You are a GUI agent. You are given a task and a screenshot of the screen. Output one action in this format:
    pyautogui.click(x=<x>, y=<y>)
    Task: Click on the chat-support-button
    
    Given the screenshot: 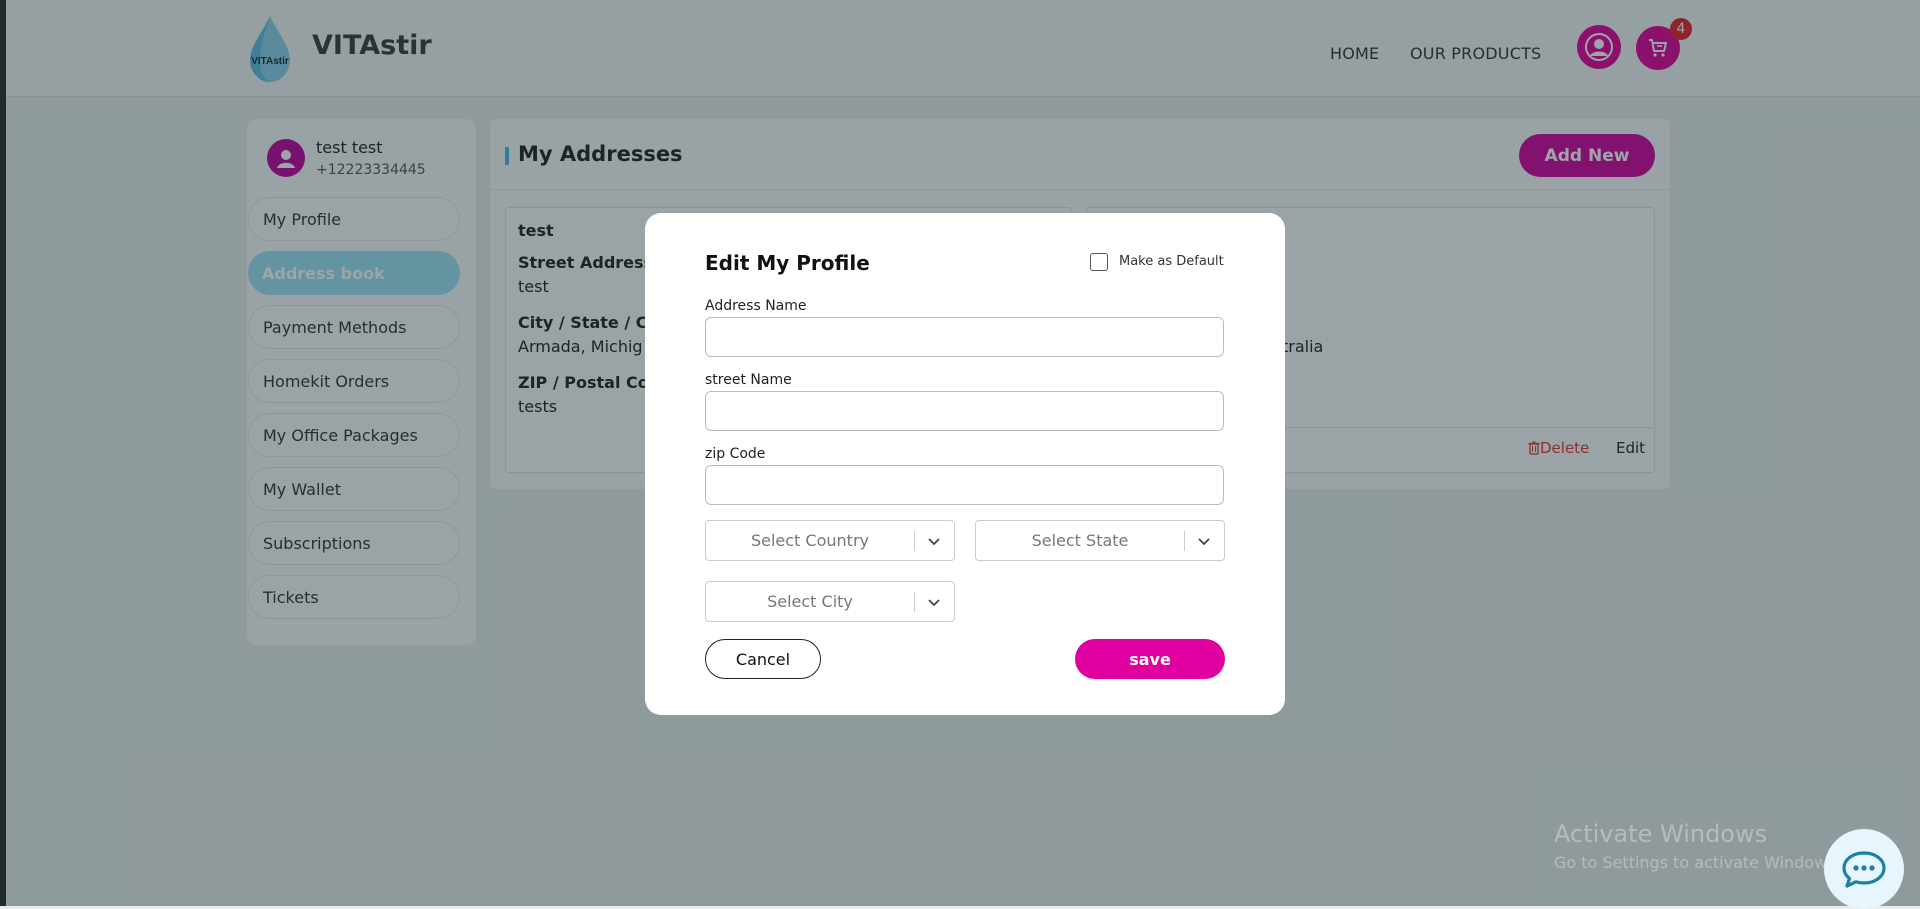 What is the action you would take?
    pyautogui.click(x=1864, y=869)
    